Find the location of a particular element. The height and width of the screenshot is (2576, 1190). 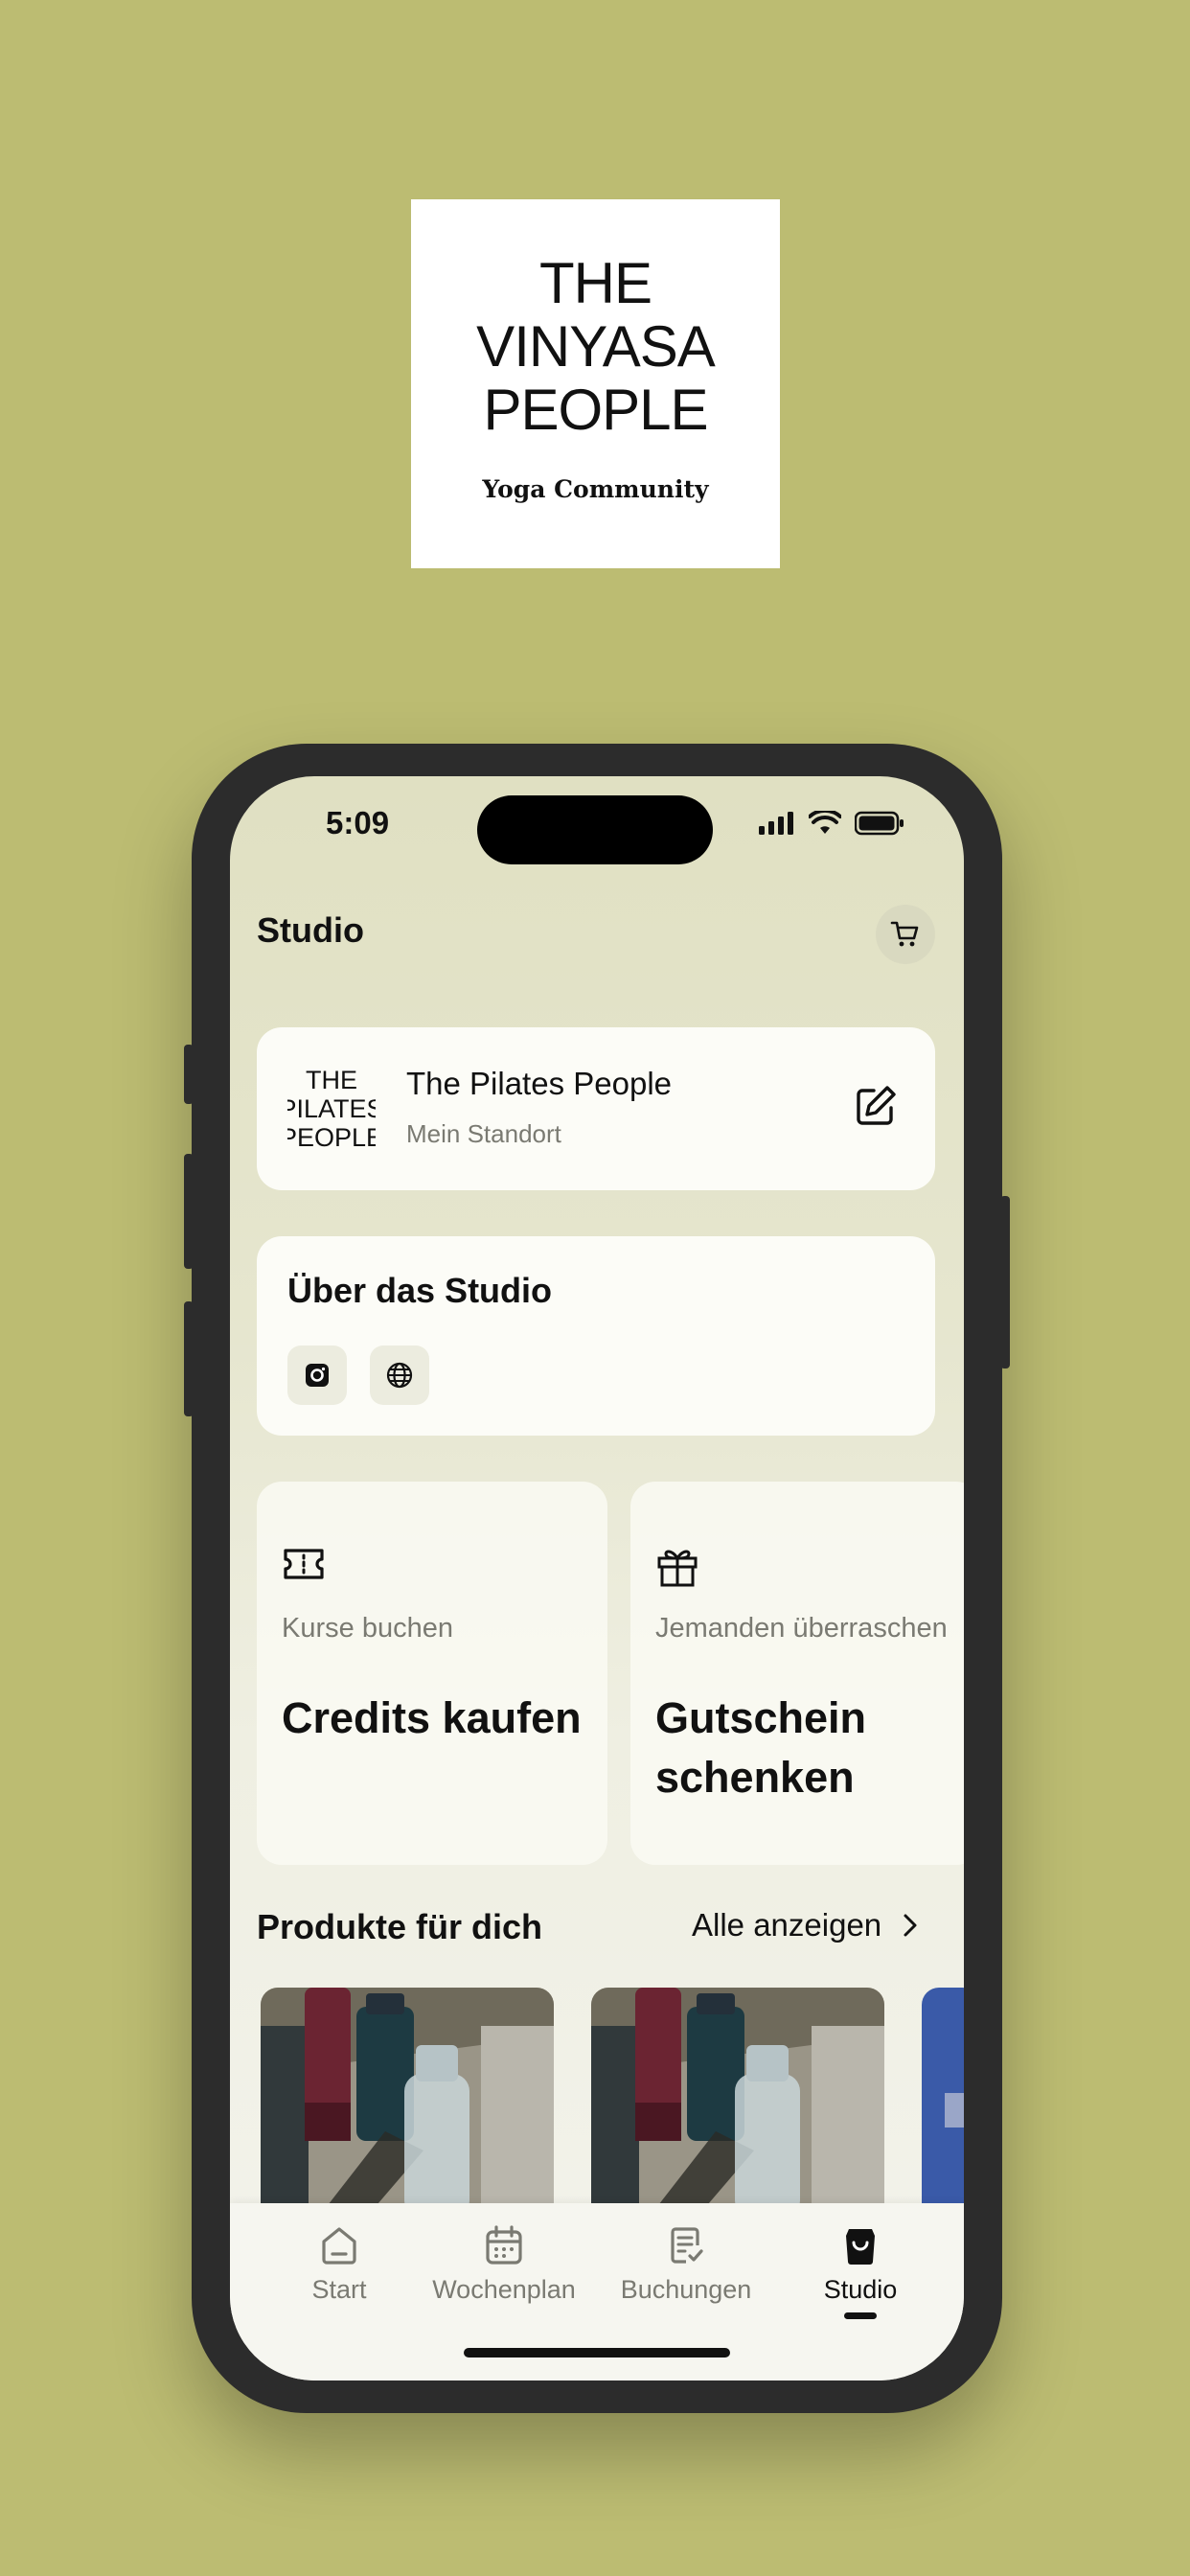

logo-subtitle: Yoga Community is located at coordinates (595, 489).